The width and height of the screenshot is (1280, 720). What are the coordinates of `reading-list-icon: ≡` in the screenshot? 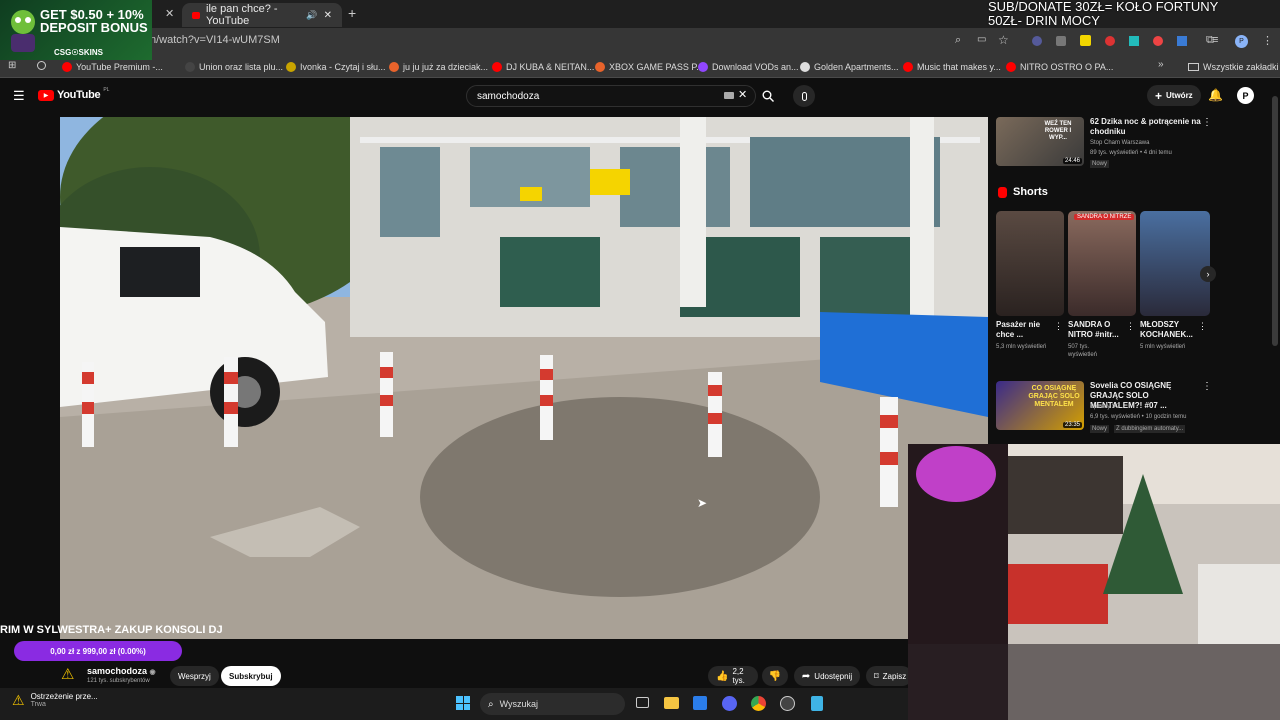 It's located at (1215, 40).